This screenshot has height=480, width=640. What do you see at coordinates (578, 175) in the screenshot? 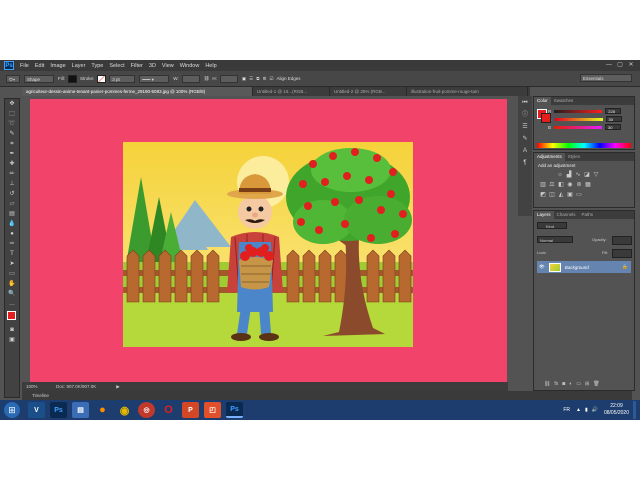
I see `curves-icon: ∿` at bounding box center [578, 175].